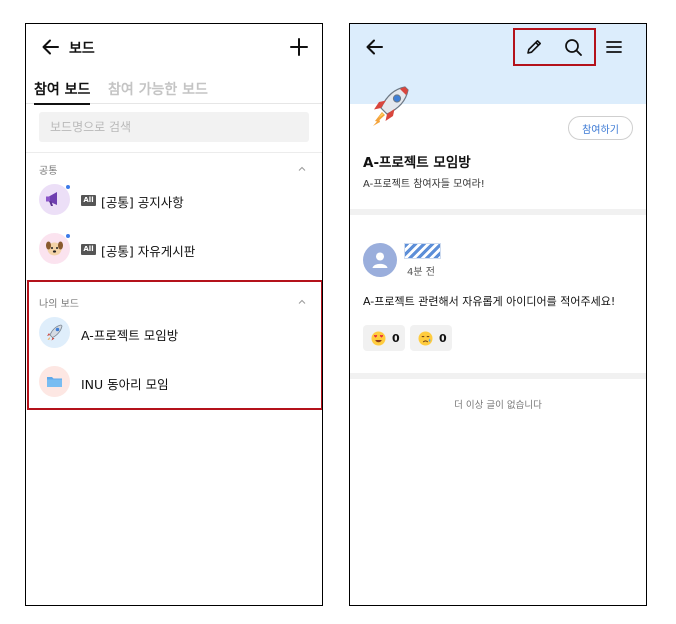  I want to click on dog-face-icon, so click(55, 248).